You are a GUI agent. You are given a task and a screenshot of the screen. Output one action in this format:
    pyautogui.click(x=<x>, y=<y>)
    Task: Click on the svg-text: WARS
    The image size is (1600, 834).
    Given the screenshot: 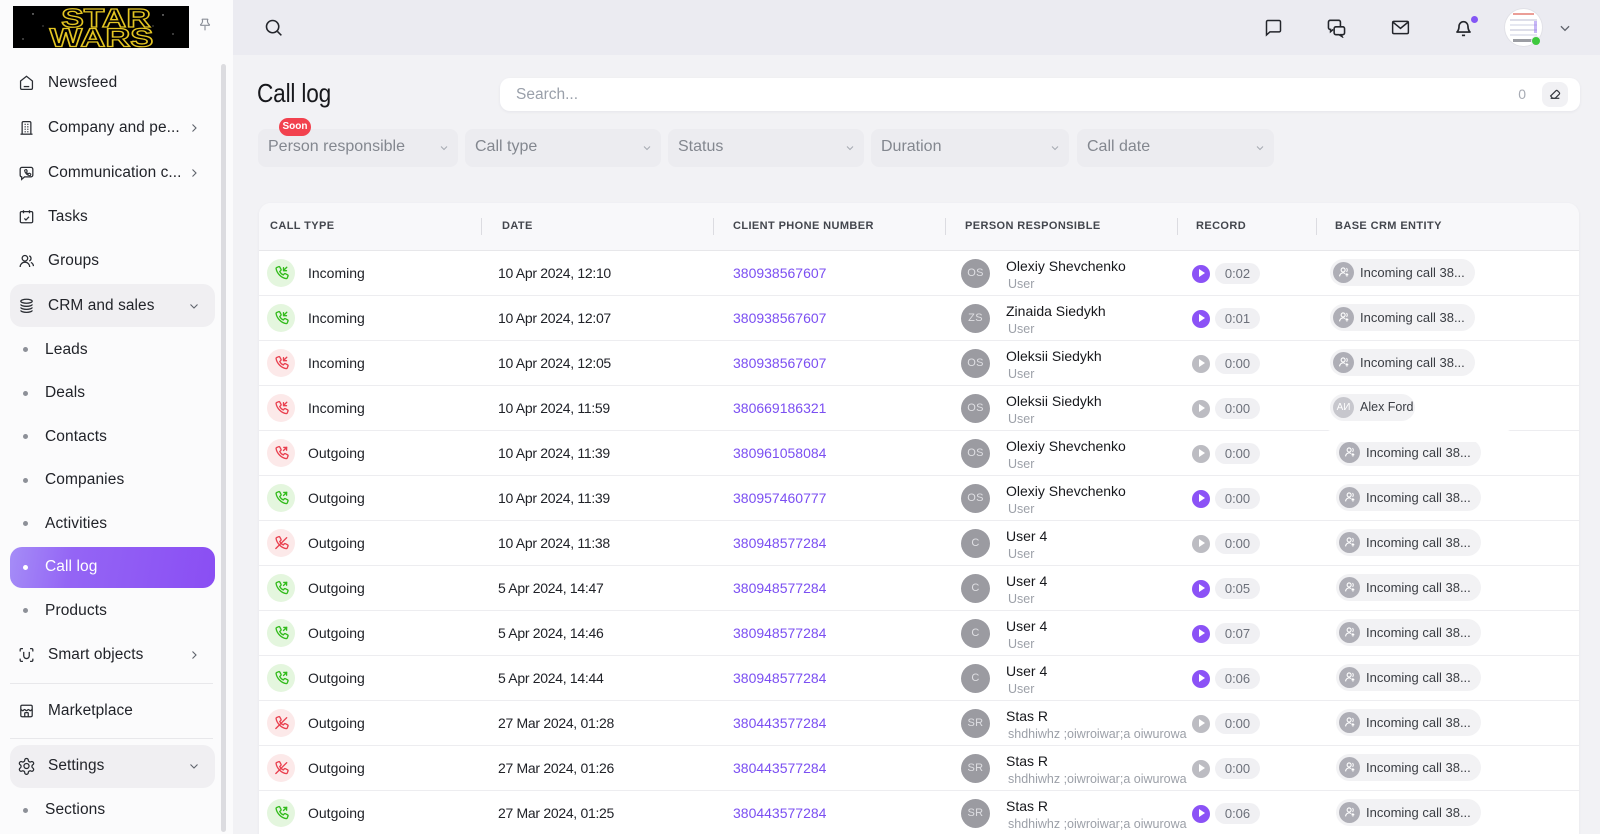 What is the action you would take?
    pyautogui.click(x=102, y=36)
    